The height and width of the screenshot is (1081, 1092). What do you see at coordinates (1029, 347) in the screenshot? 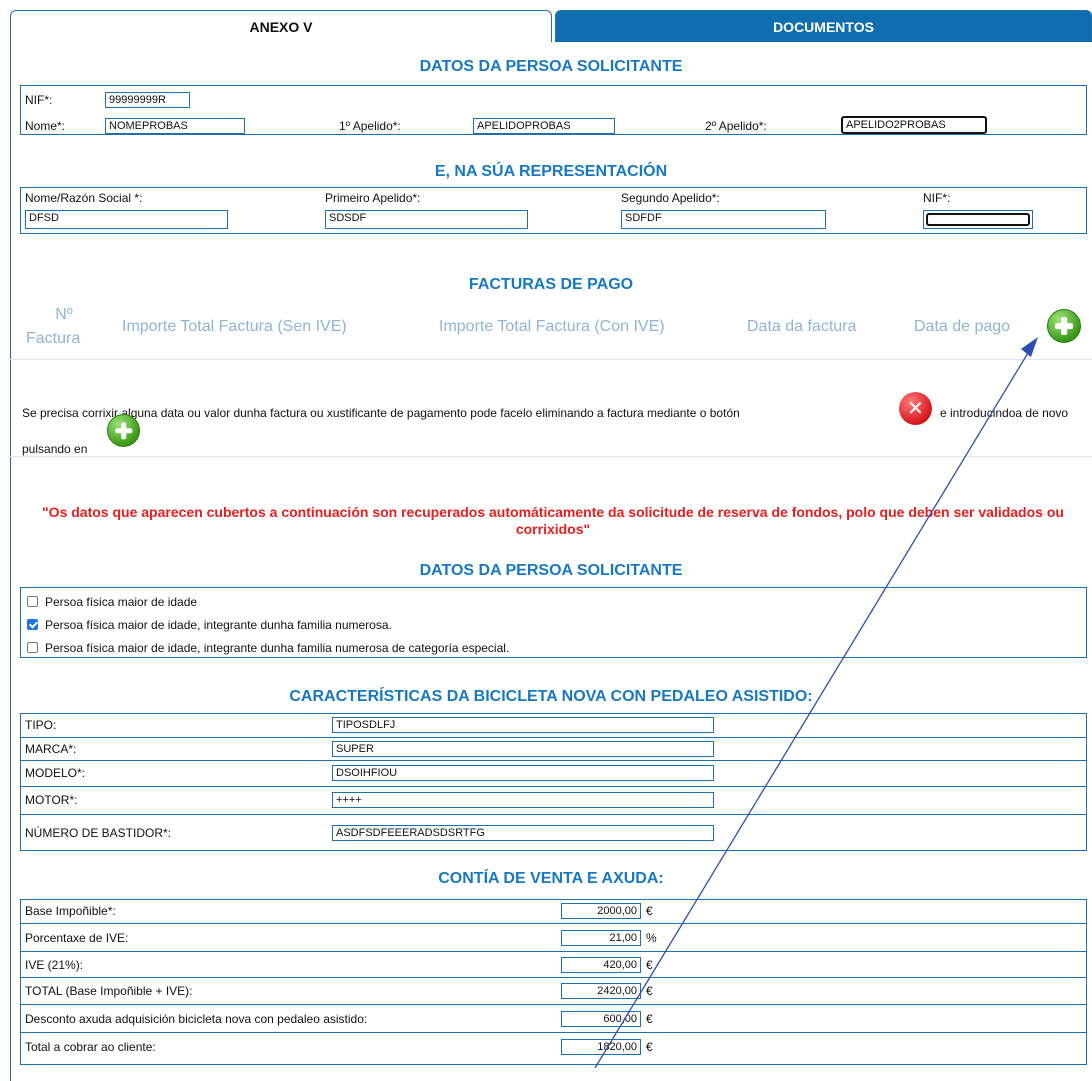
I see `arrow-head` at bounding box center [1029, 347].